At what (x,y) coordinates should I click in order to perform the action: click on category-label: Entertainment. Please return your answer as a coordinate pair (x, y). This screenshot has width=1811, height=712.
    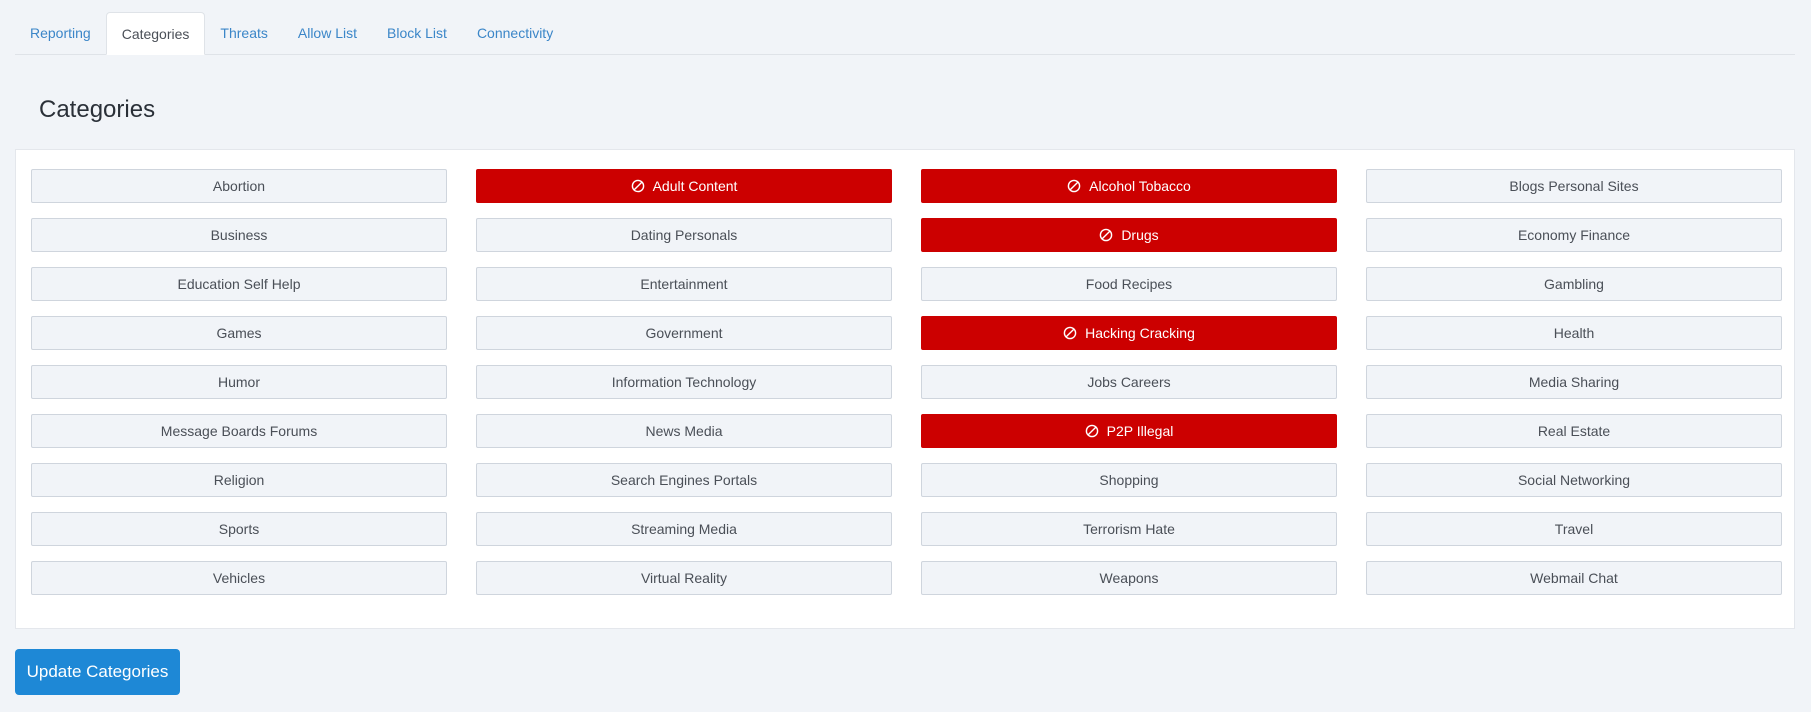
    Looking at the image, I should click on (684, 284).